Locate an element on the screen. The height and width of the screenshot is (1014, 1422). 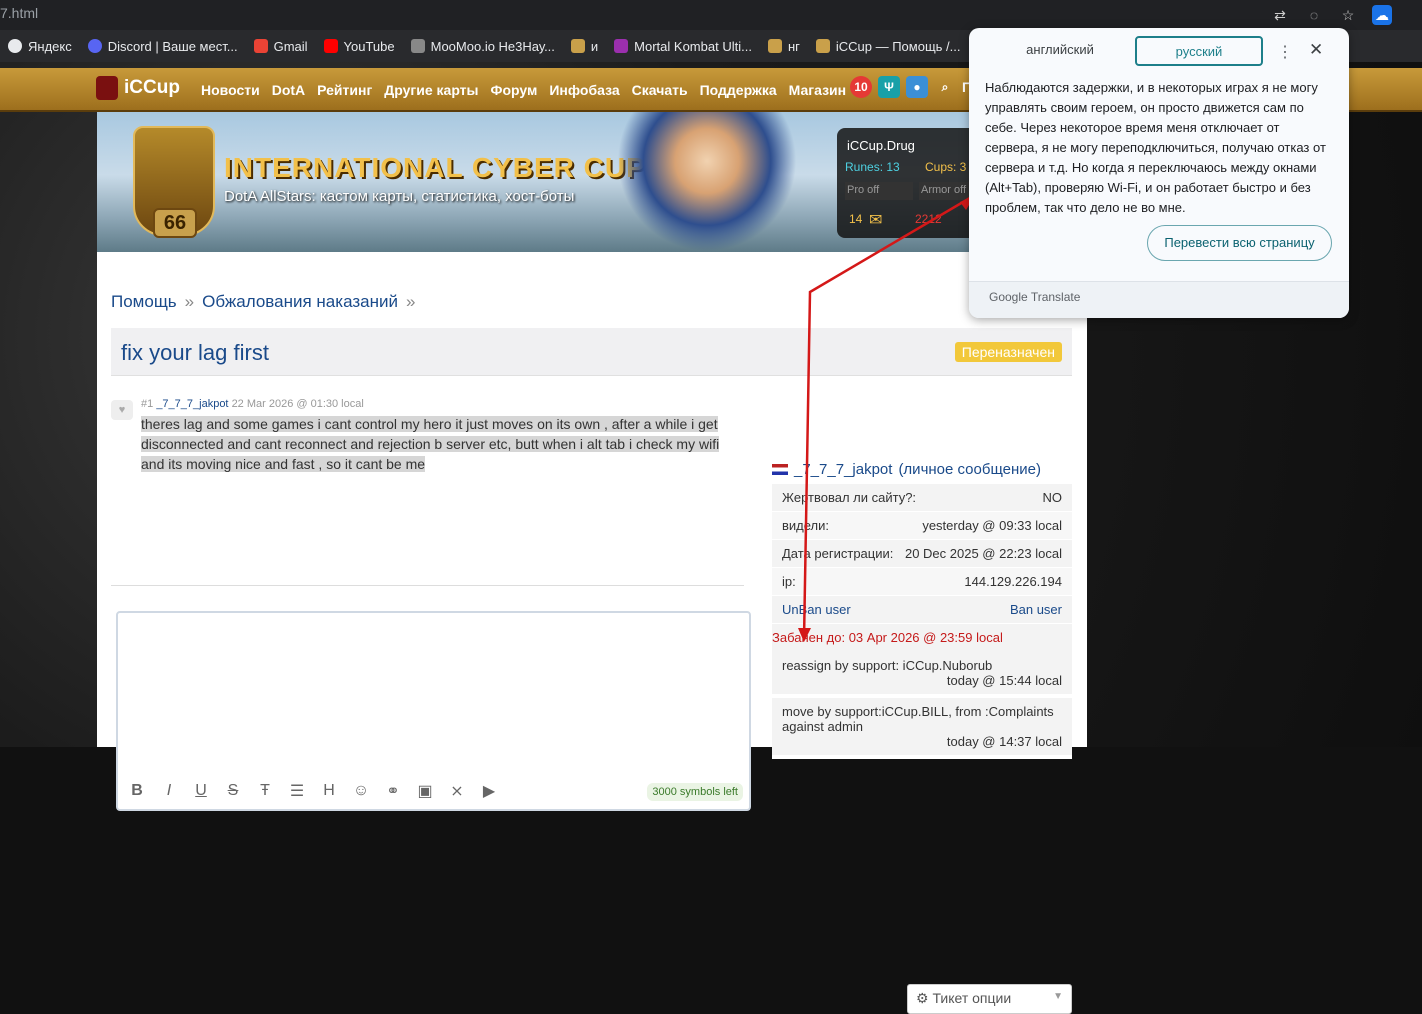
browser-address-bar: 7.html ⇄ ◌ ☆ ☁ is located at coordinates (711, 15).